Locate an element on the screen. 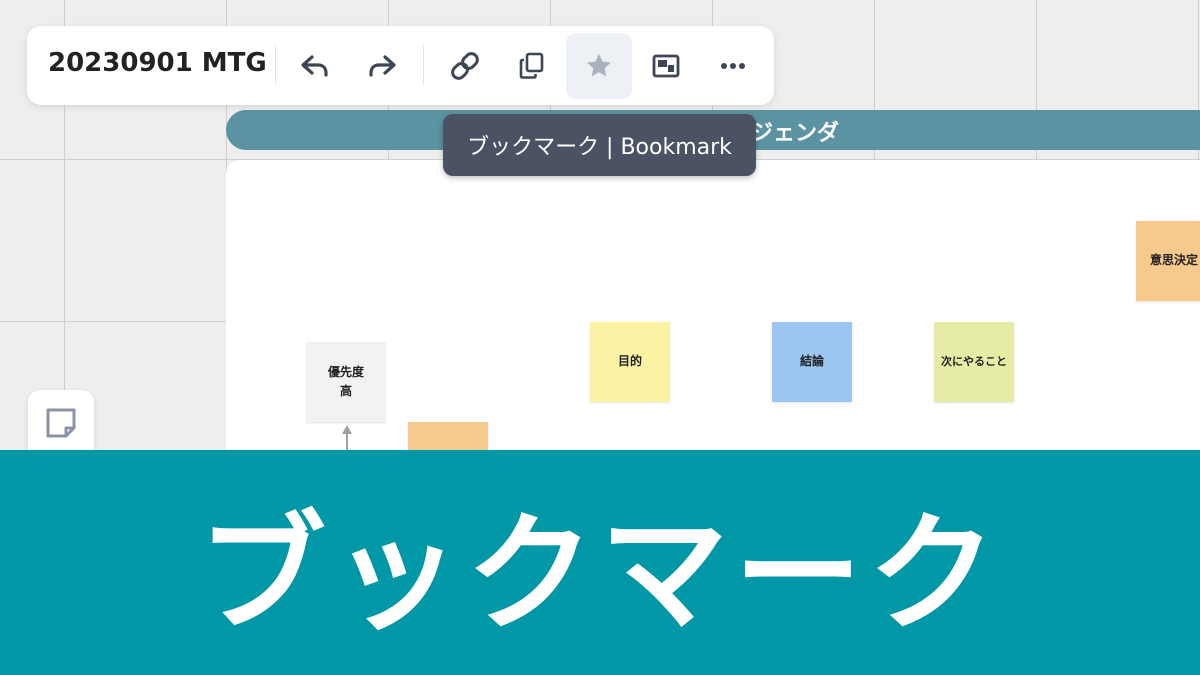  sticky-note-priority: 優先度 高 is located at coordinates (346, 382).